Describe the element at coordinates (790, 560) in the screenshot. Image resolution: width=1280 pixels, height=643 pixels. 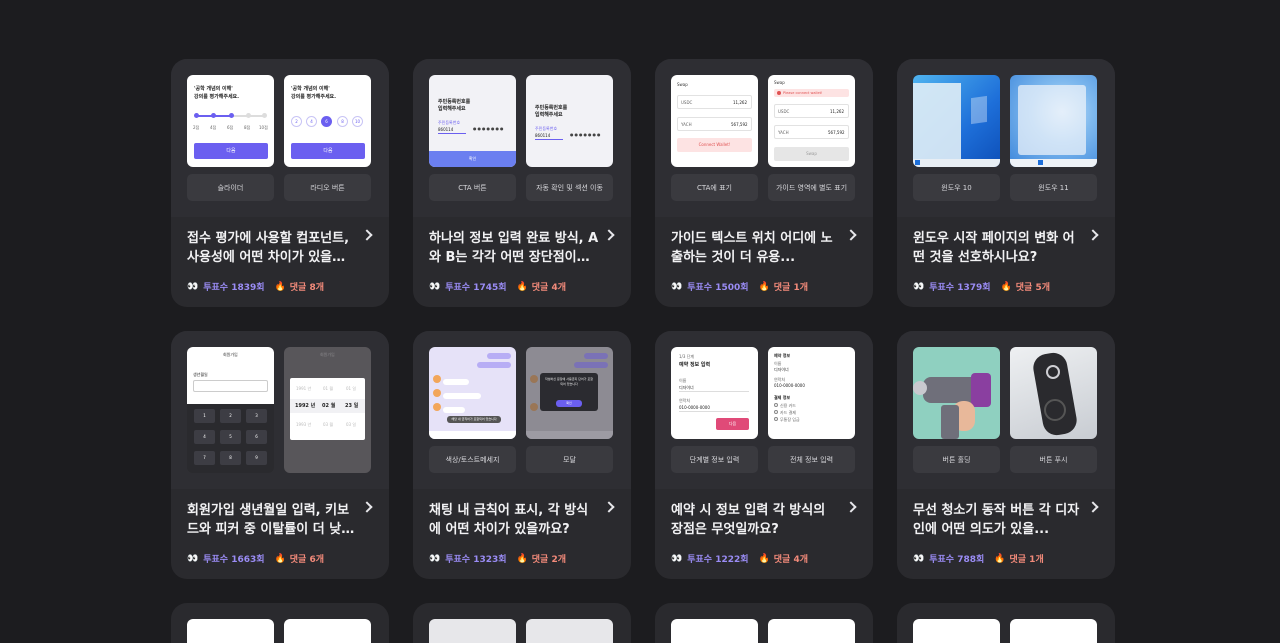
I see `comment-count: 댓글 4개` at that location.